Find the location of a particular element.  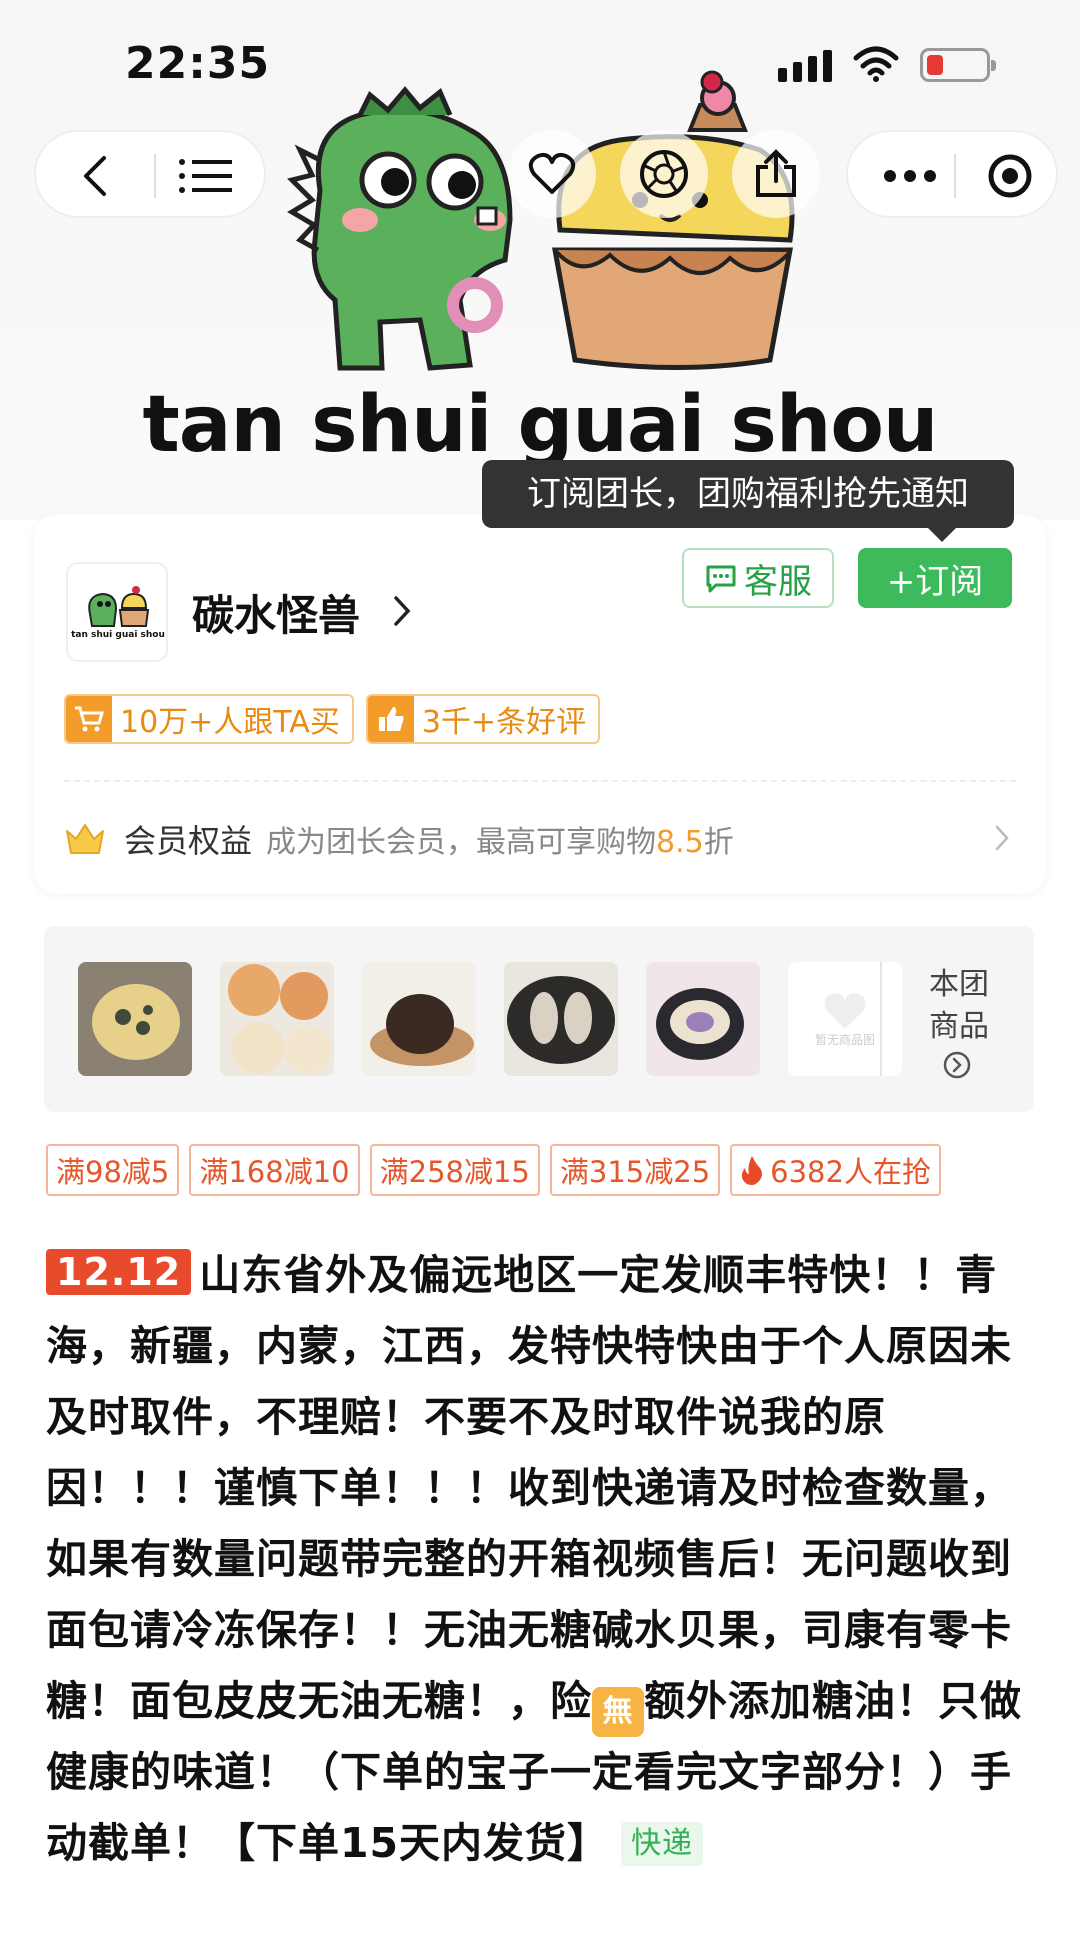

reviews-badge-text: 3千+条好评 is located at coordinates (504, 722).